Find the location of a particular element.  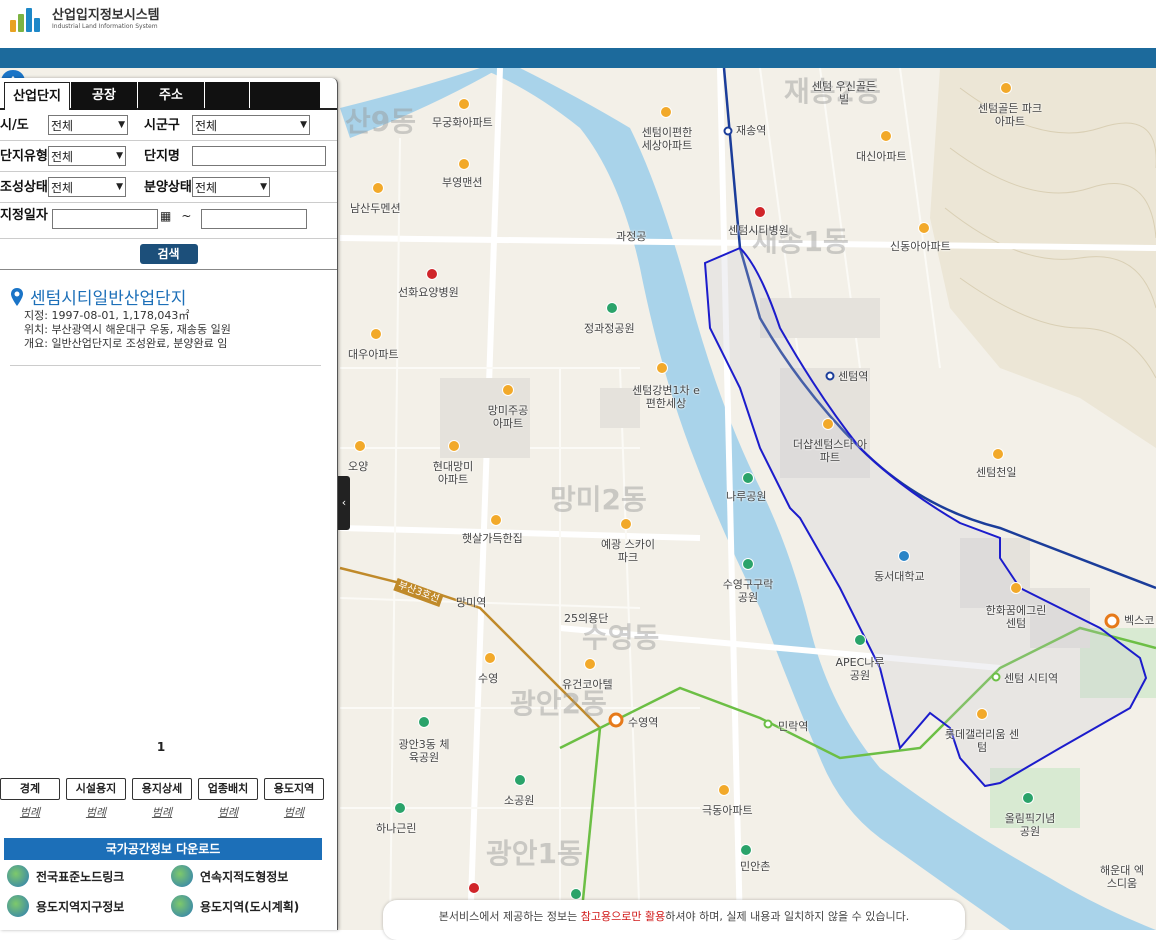

map-label: 센텀골든 파크아파트 is located at coordinates (1010, 115).